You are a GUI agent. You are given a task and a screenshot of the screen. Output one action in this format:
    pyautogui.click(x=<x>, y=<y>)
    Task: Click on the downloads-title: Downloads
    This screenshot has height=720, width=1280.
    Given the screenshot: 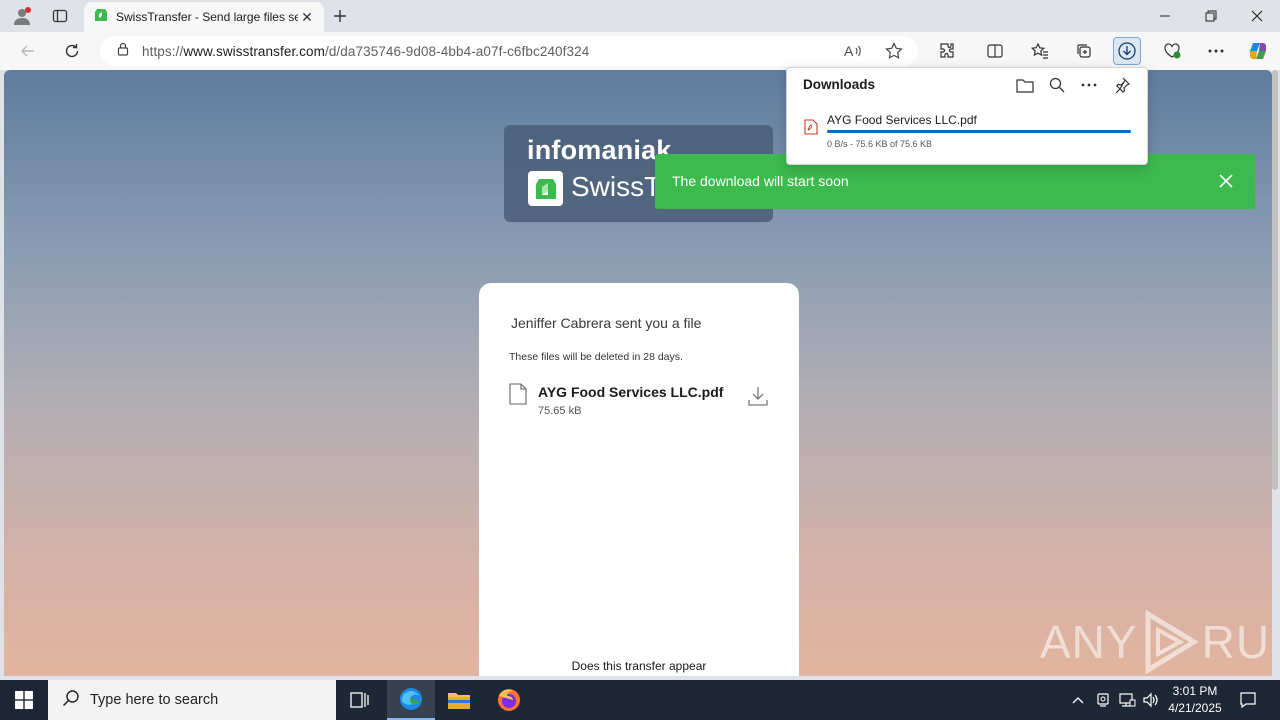 What is the action you would take?
    pyautogui.click(x=839, y=84)
    